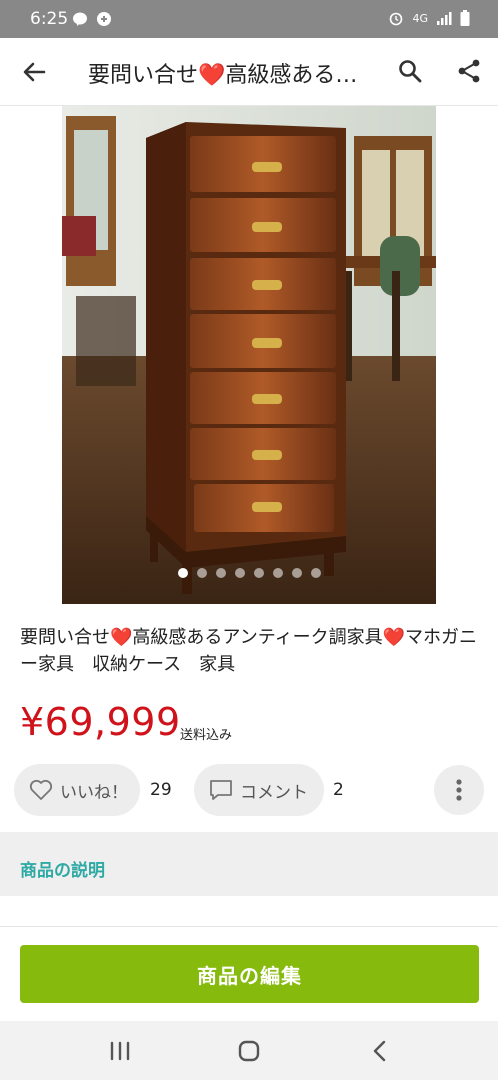  I want to click on heart-icon, so click(41, 789).